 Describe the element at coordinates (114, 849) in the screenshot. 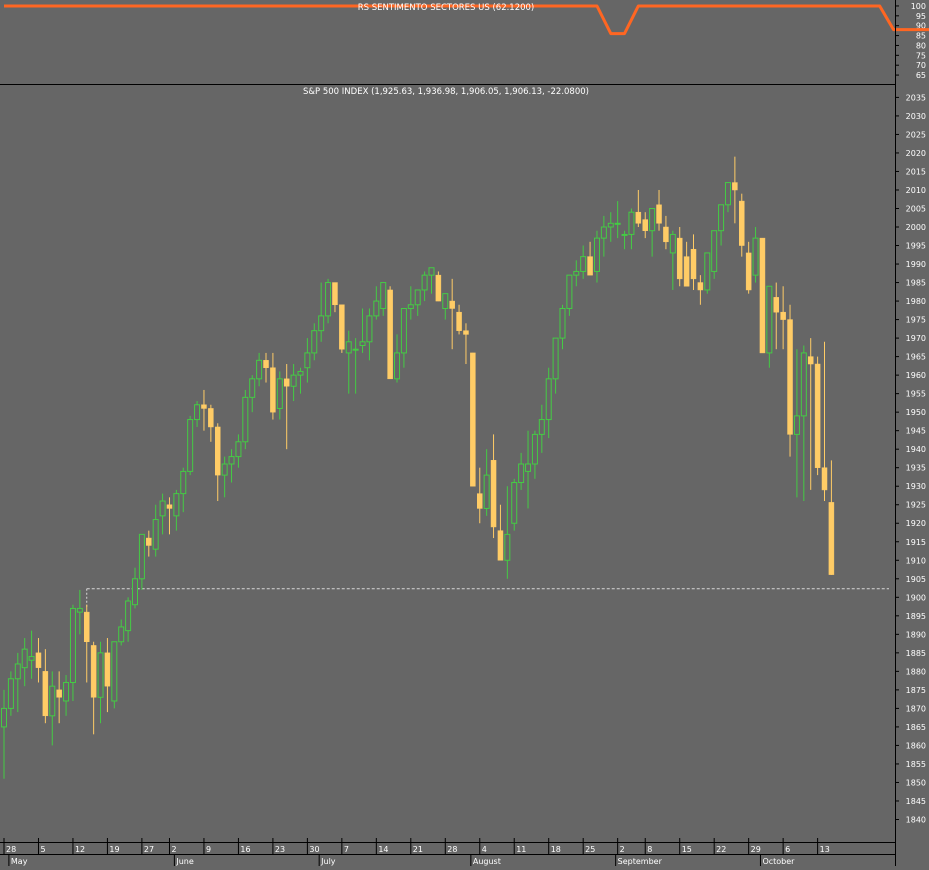

I see `day-tick-label-3: 19` at that location.